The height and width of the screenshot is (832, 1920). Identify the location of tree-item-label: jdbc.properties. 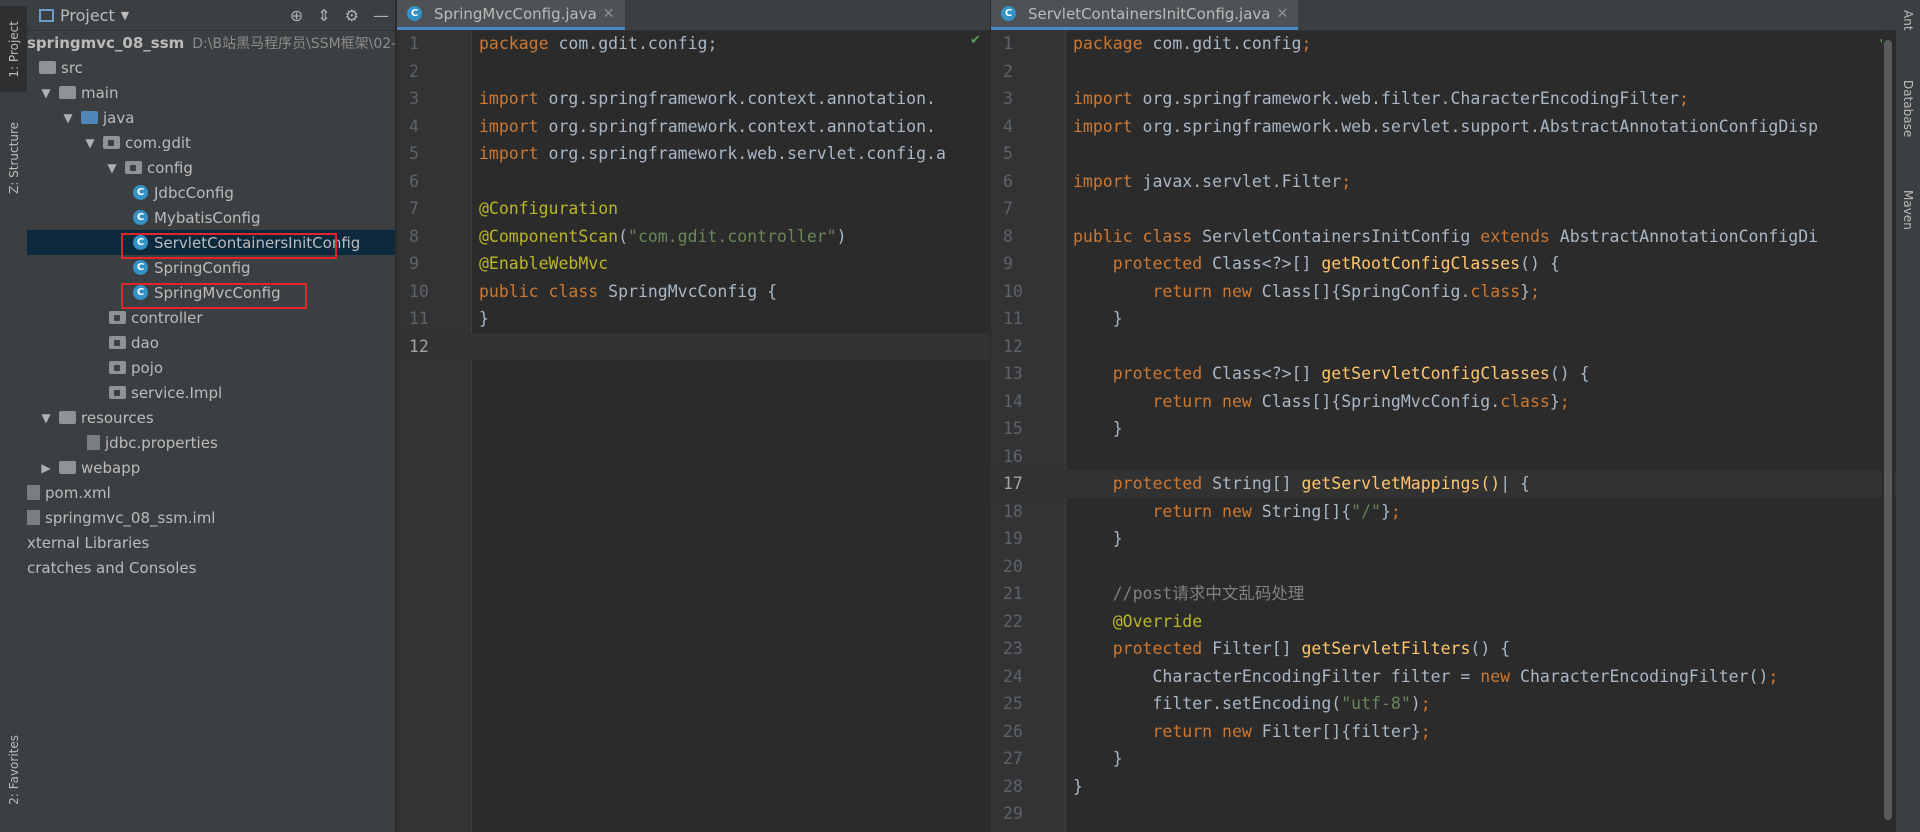
(161, 442).